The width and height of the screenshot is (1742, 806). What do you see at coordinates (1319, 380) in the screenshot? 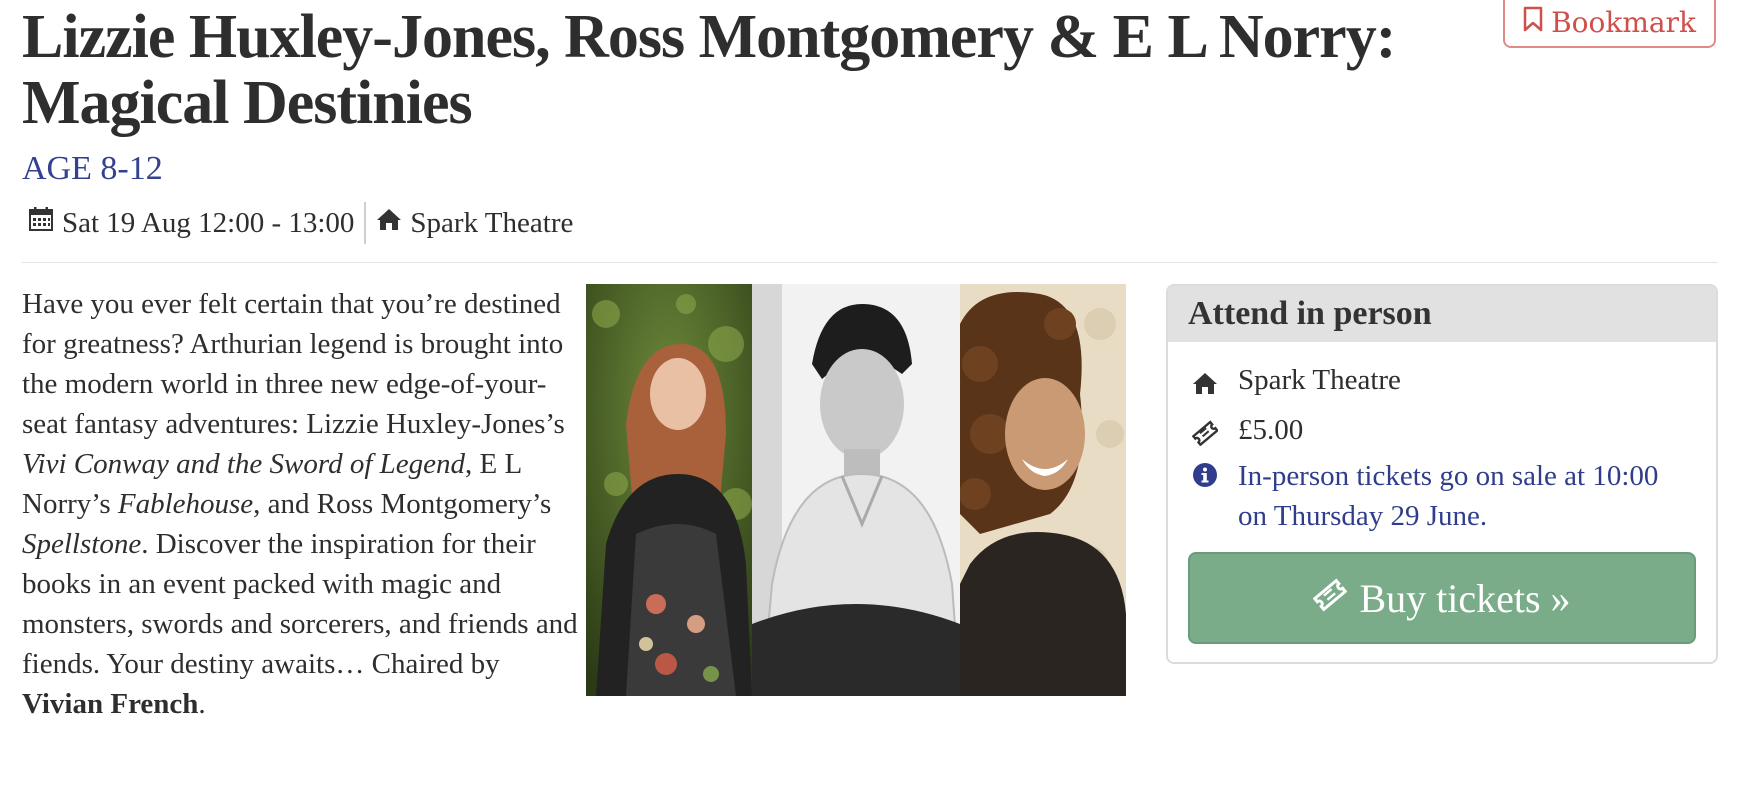
I see `attend-venue-text: Spark Theatre` at bounding box center [1319, 380].